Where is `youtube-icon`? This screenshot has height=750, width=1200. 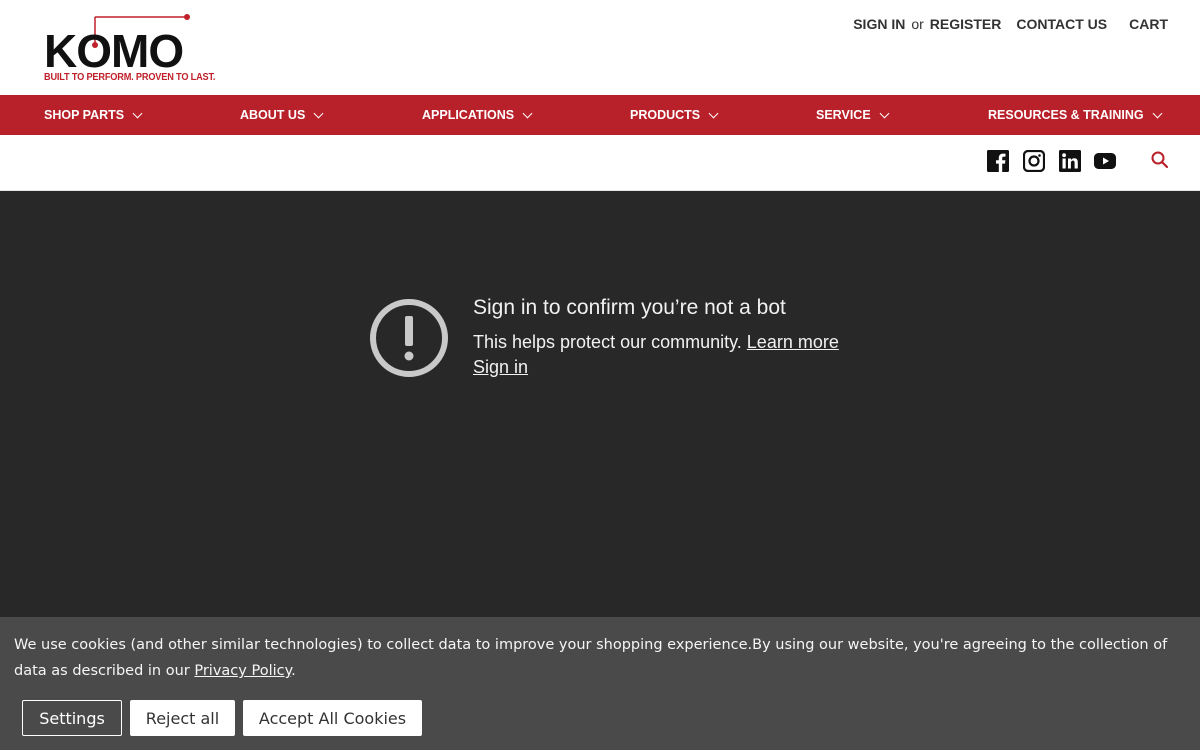 youtube-icon is located at coordinates (1105, 161).